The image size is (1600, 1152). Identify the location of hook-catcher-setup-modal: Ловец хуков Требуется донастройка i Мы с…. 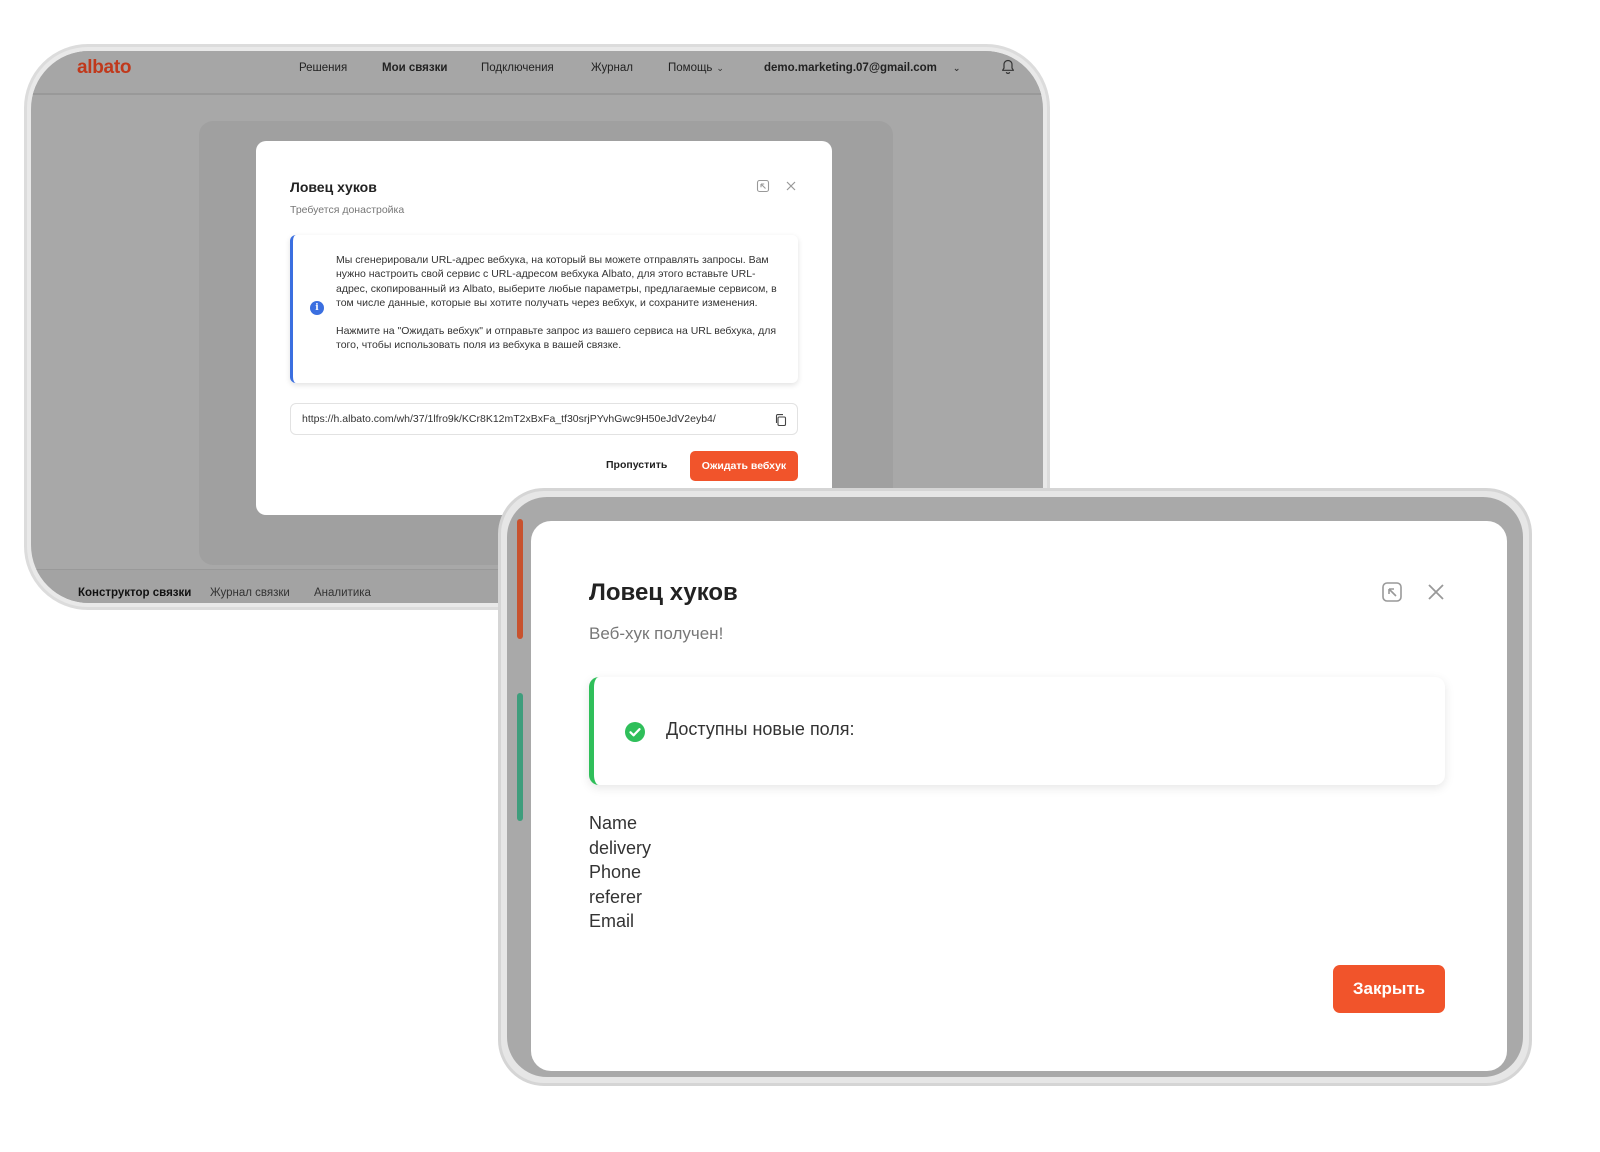
(544, 328).